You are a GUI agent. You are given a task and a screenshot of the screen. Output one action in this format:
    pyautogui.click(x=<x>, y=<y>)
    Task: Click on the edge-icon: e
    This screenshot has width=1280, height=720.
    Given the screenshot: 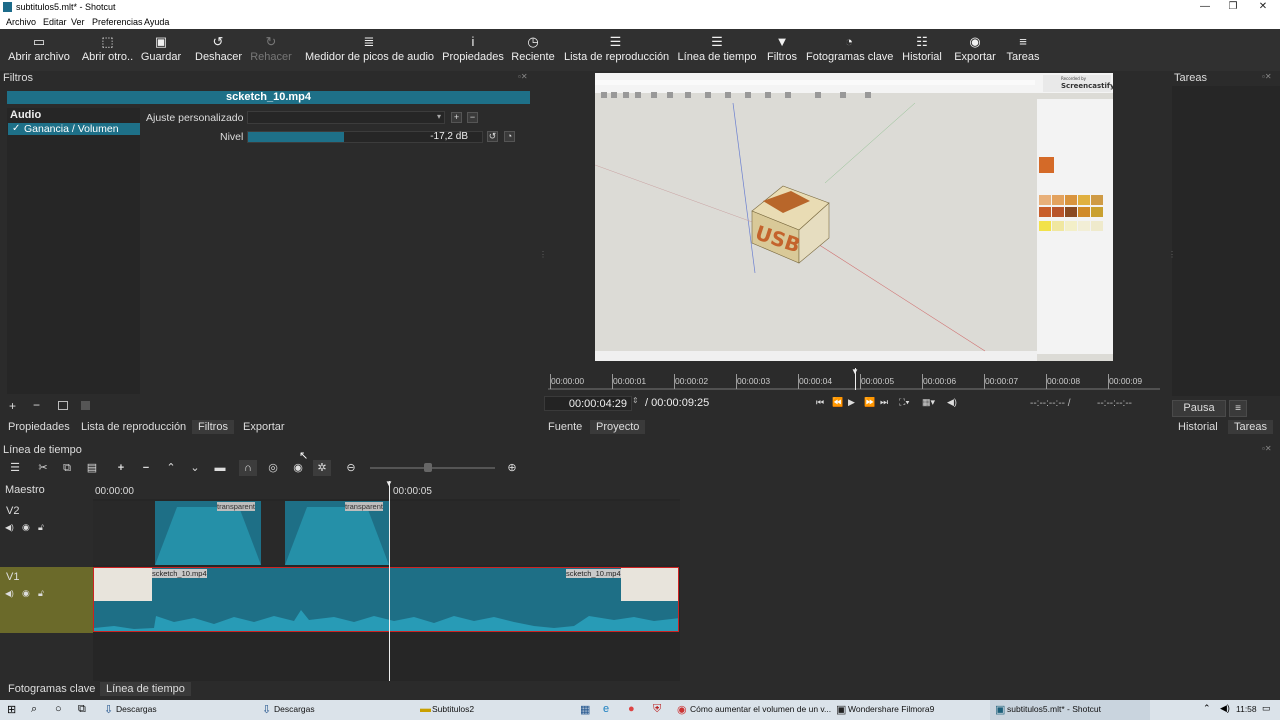 What is the action you would take?
    pyautogui.click(x=606, y=709)
    